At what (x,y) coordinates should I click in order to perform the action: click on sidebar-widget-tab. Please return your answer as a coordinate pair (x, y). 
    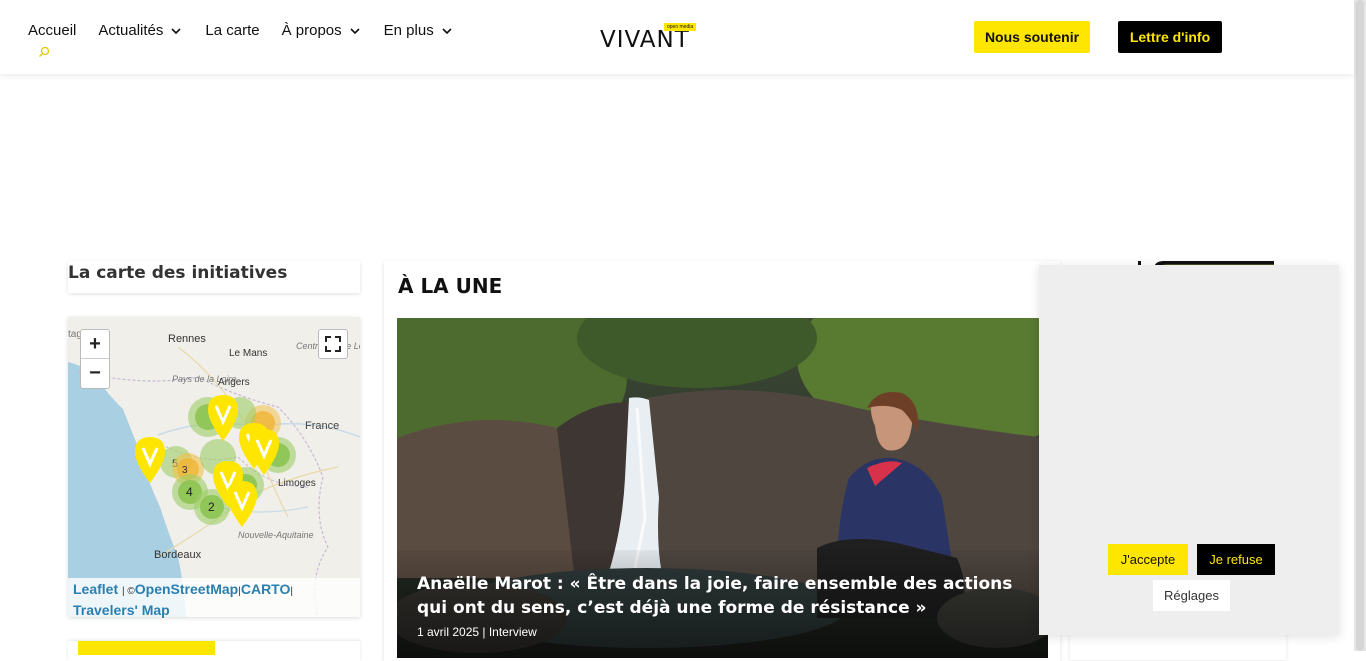
    Looking at the image, I should click on (146, 648).